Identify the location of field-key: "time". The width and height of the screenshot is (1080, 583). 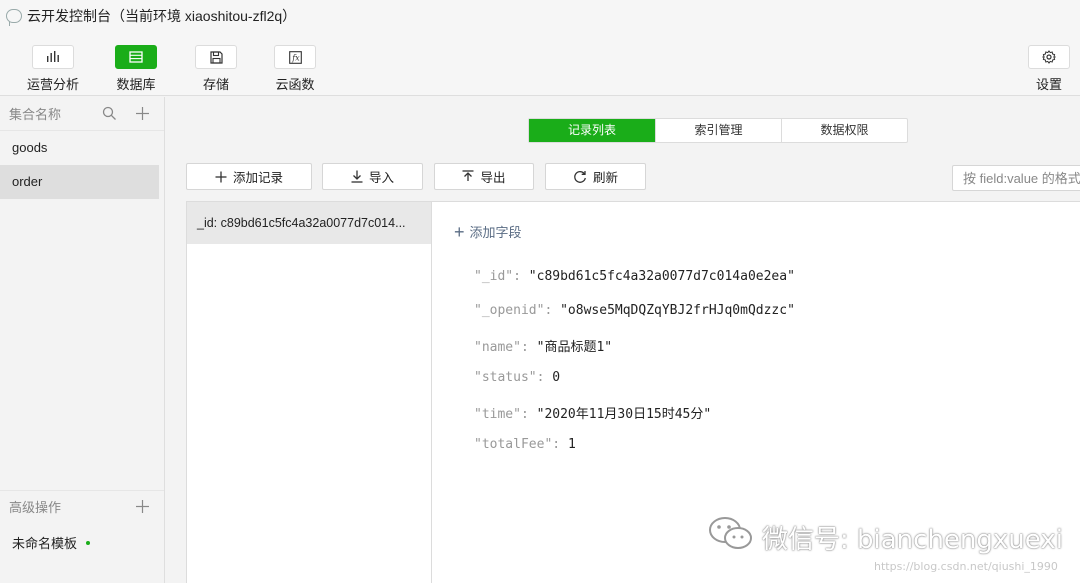
(497, 414).